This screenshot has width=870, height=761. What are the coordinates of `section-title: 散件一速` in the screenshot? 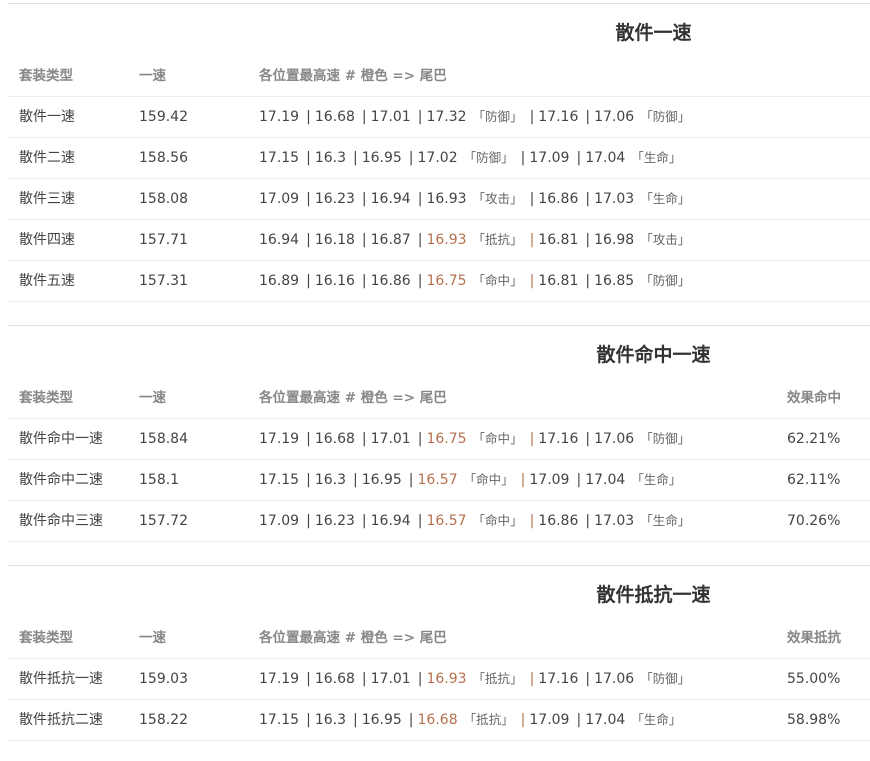 It's located at (653, 33).